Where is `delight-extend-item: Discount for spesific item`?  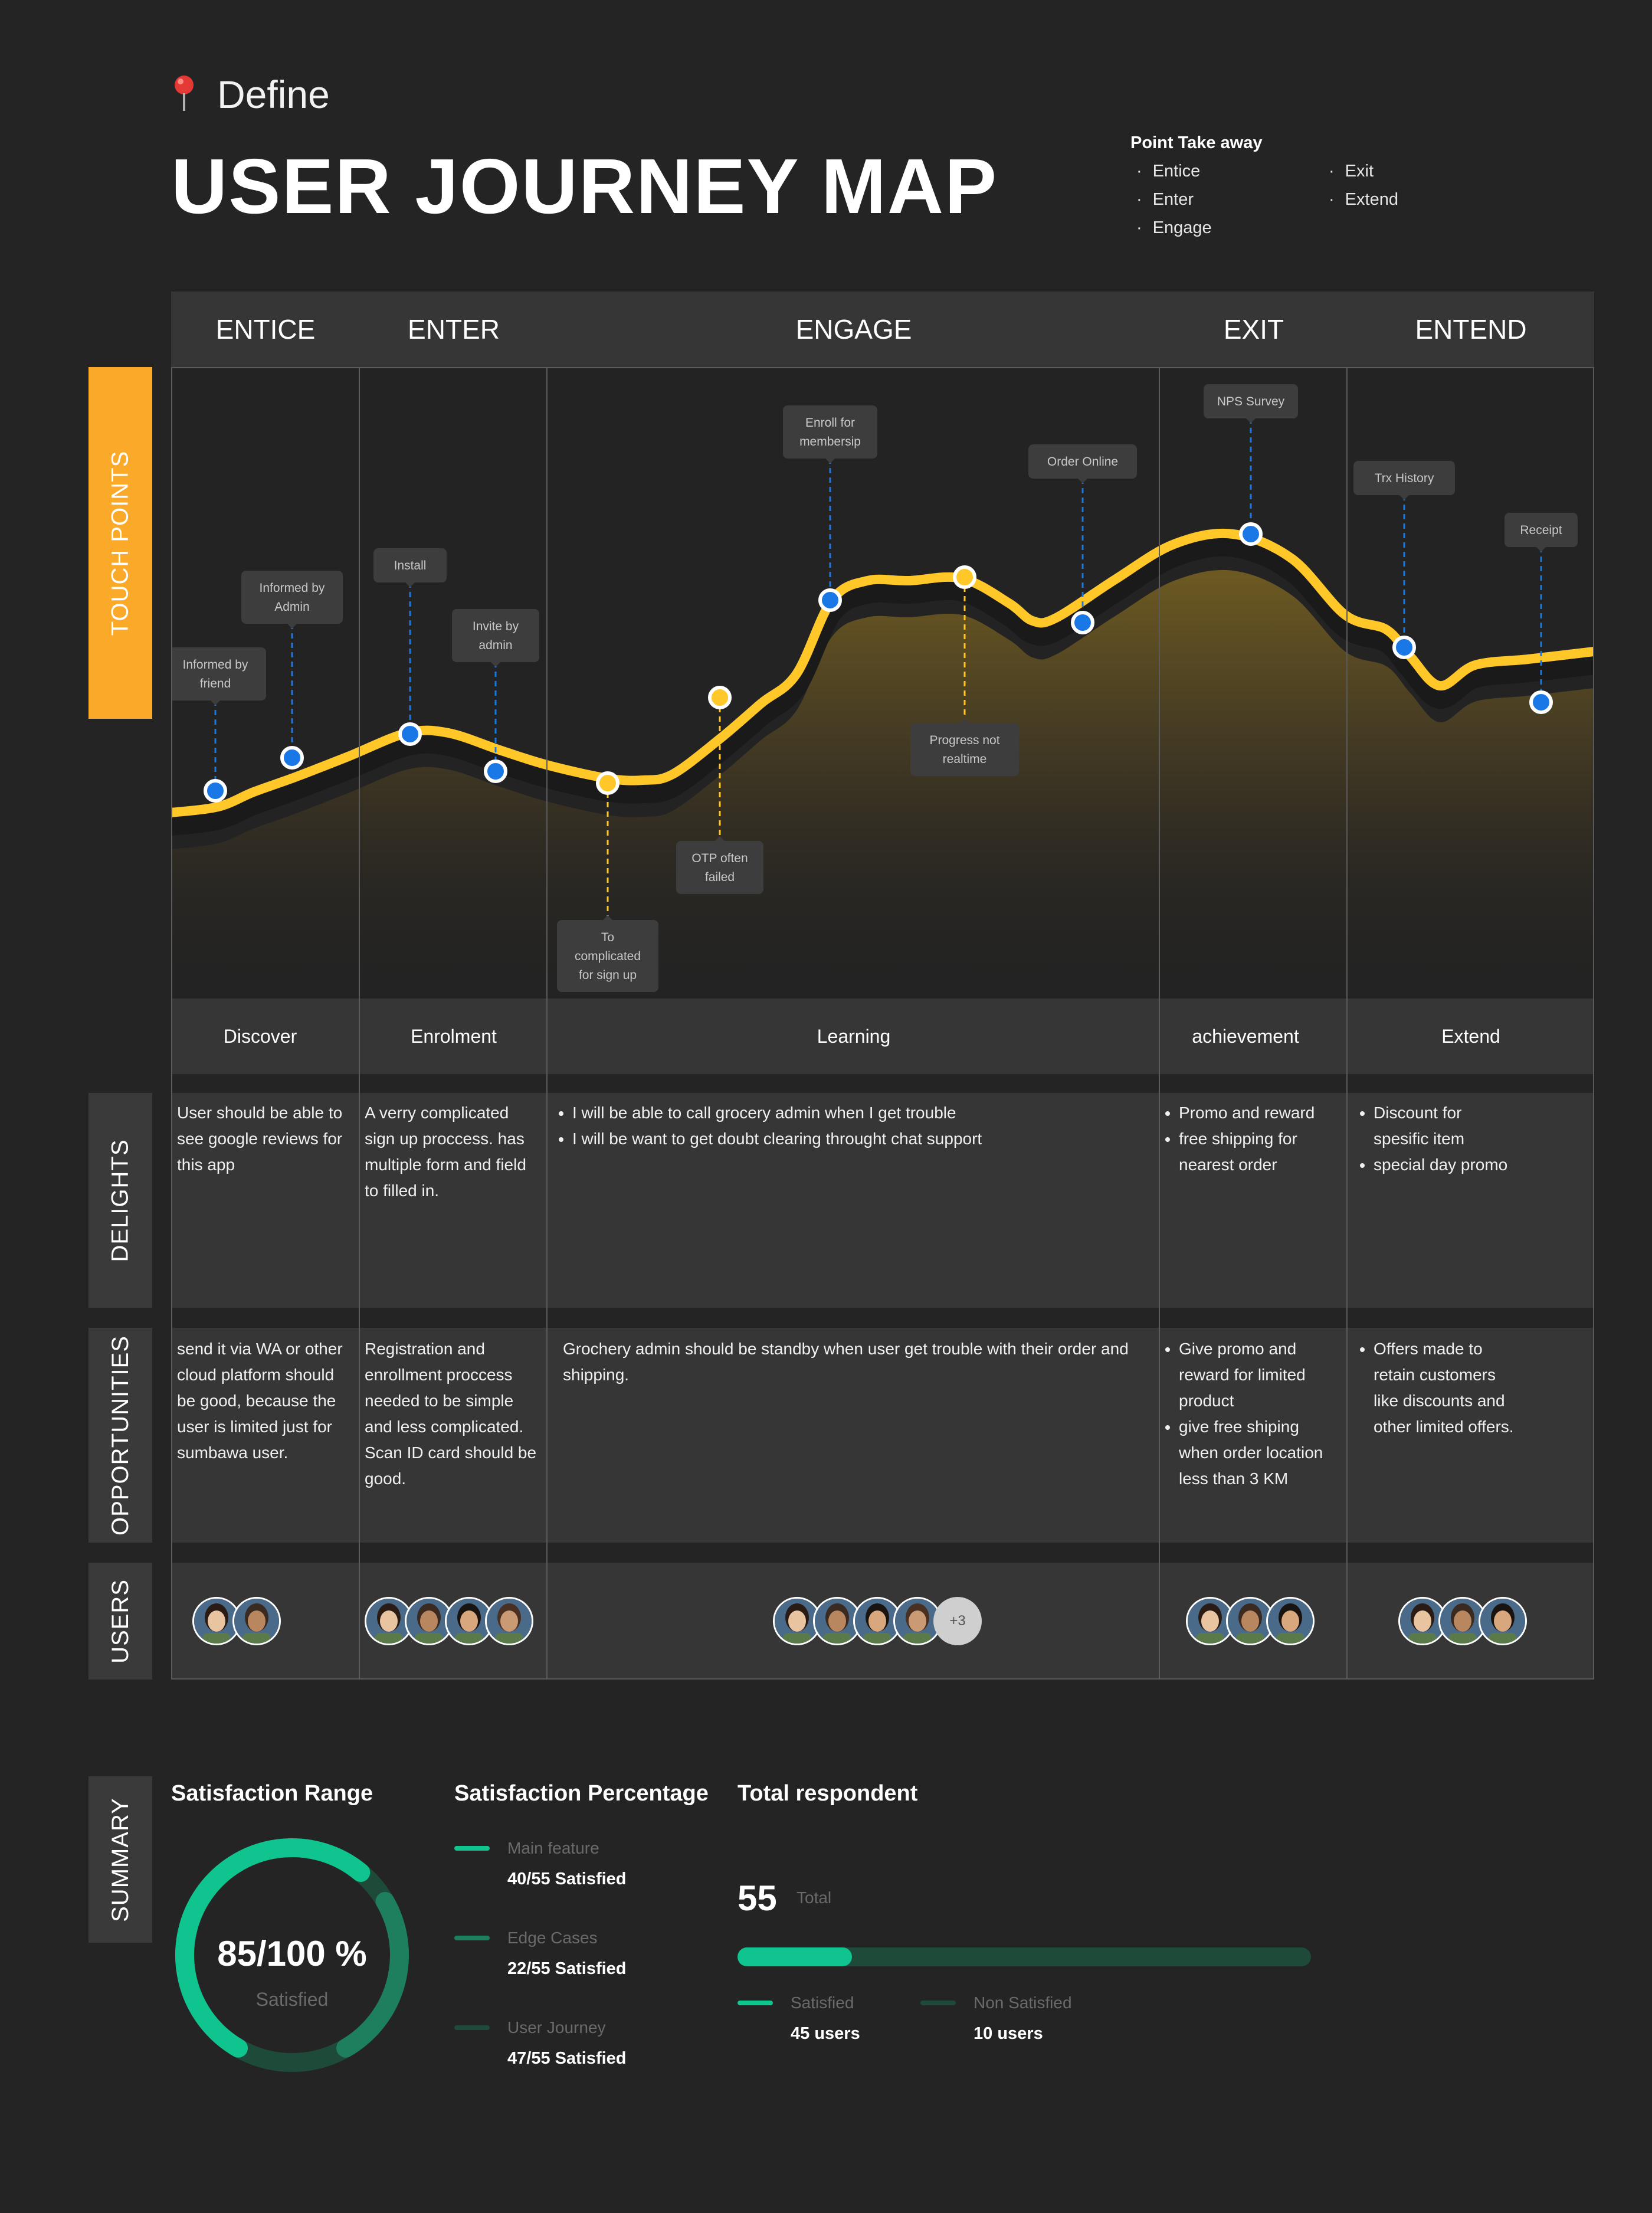 delight-extend-item: Discount for spesific item is located at coordinates (1441, 1126).